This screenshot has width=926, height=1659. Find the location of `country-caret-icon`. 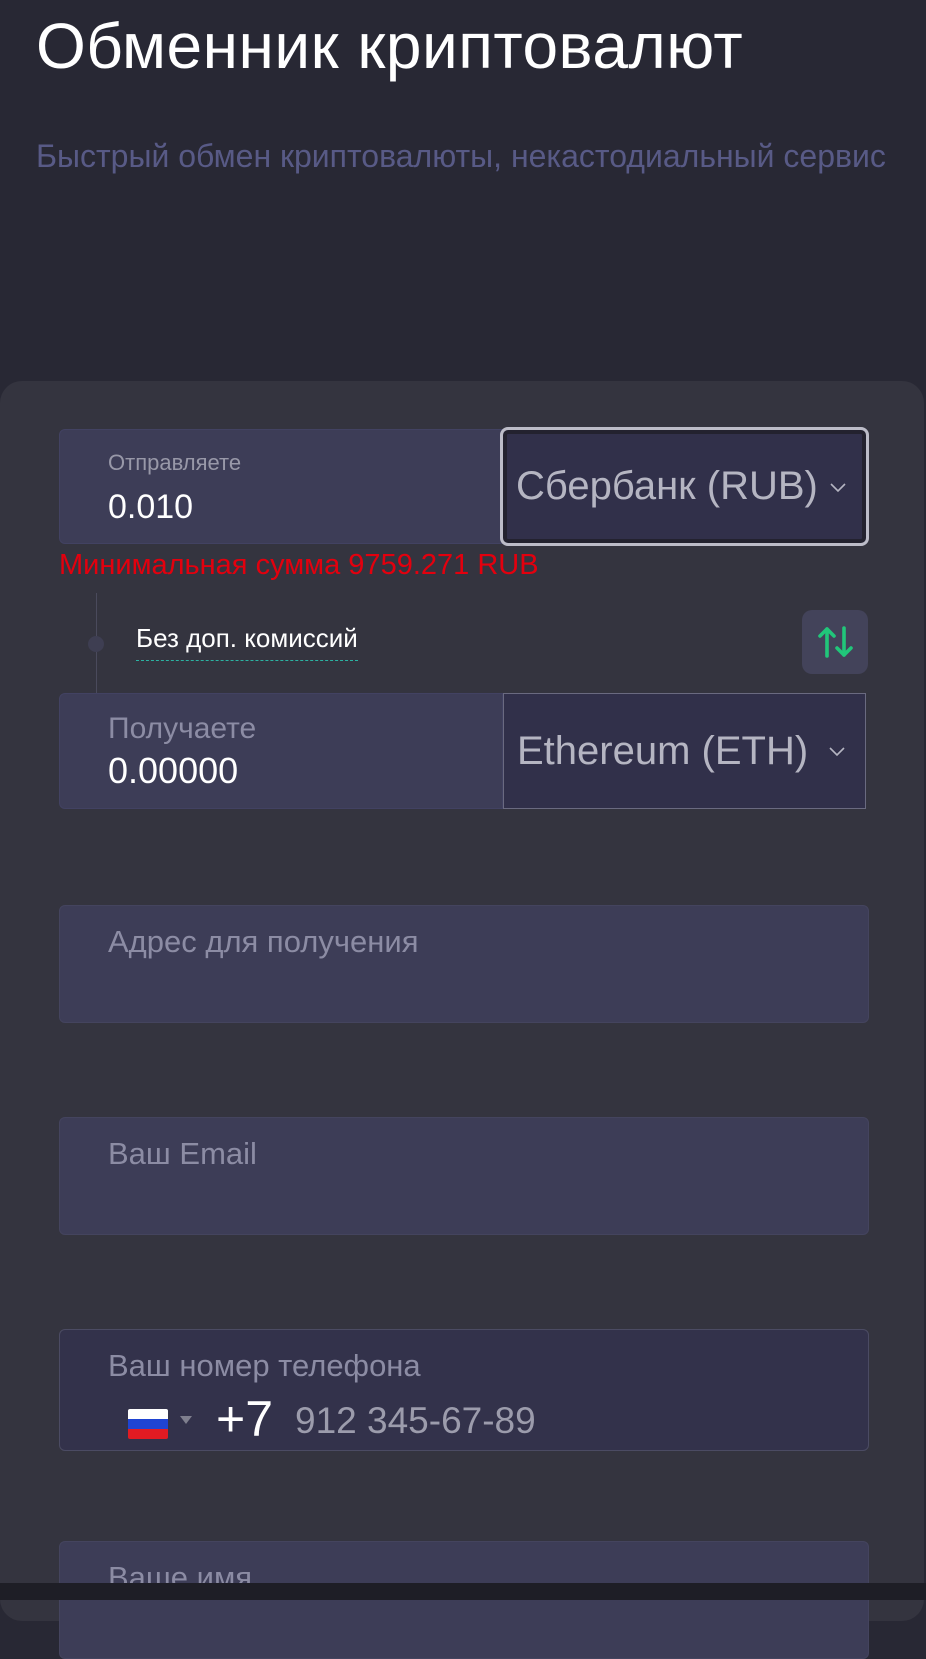

country-caret-icon is located at coordinates (186, 1420).